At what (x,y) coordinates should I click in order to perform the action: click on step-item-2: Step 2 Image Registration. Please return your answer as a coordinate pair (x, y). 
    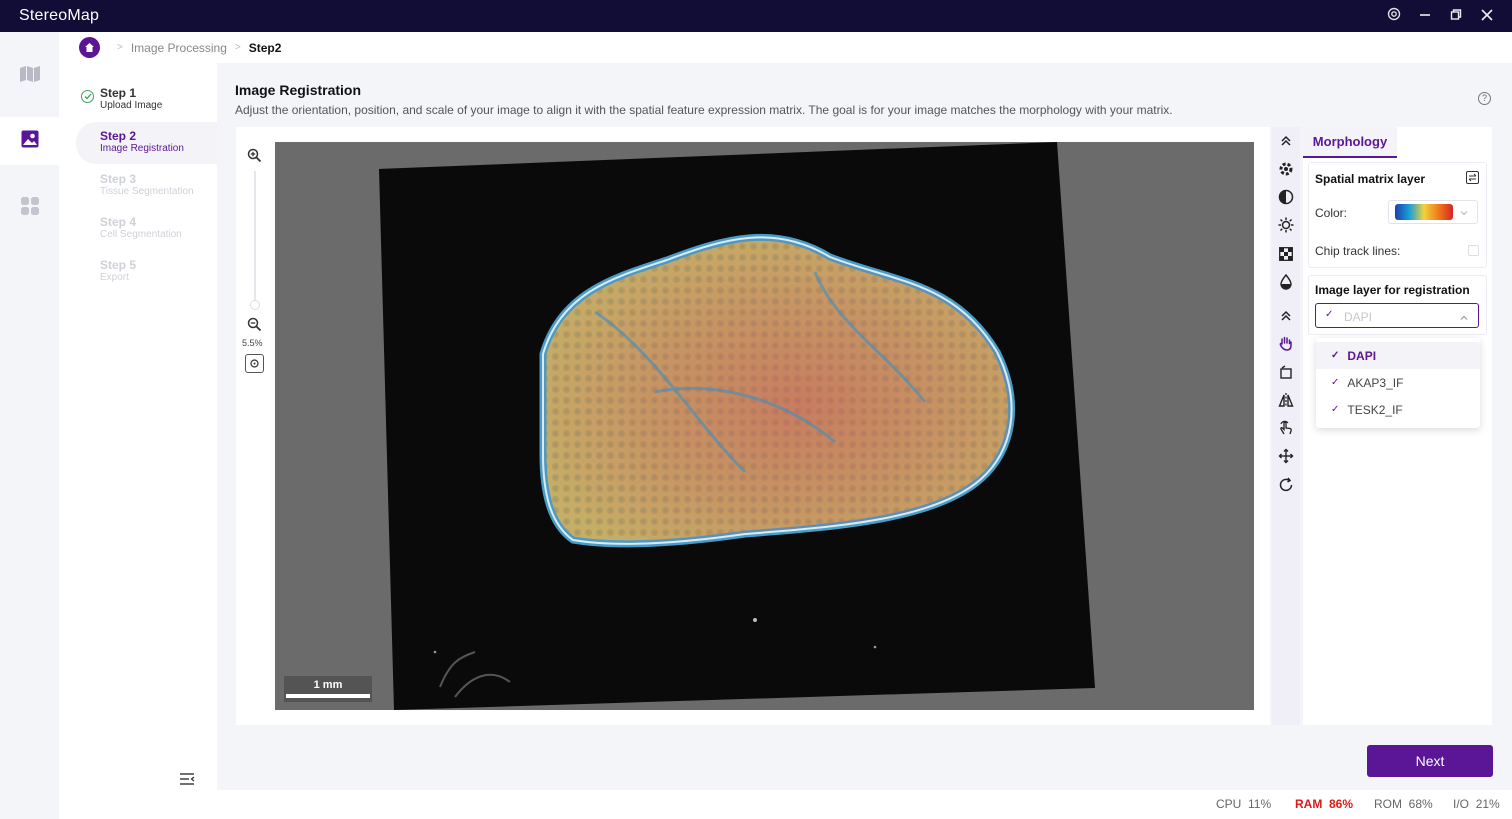
    Looking at the image, I should click on (146, 143).